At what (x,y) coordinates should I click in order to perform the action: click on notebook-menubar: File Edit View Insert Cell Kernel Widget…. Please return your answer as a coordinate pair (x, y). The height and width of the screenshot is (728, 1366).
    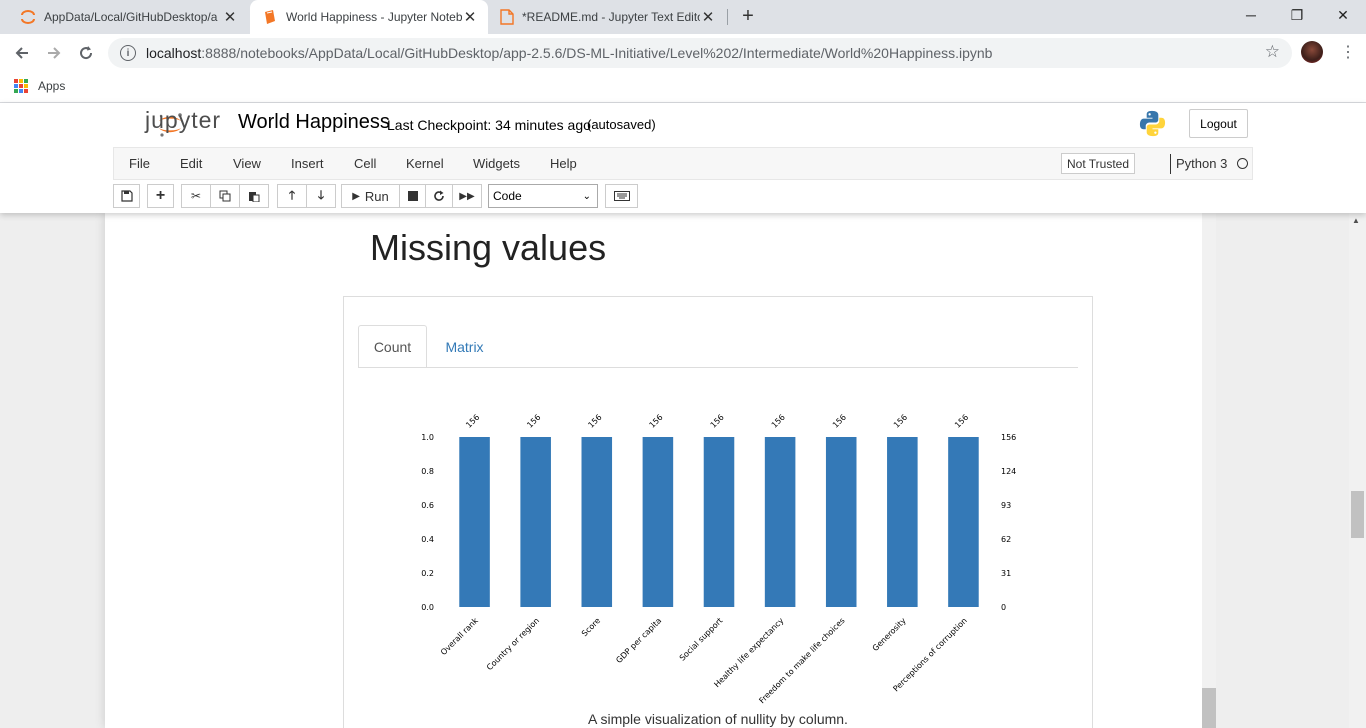
    Looking at the image, I should click on (683, 163).